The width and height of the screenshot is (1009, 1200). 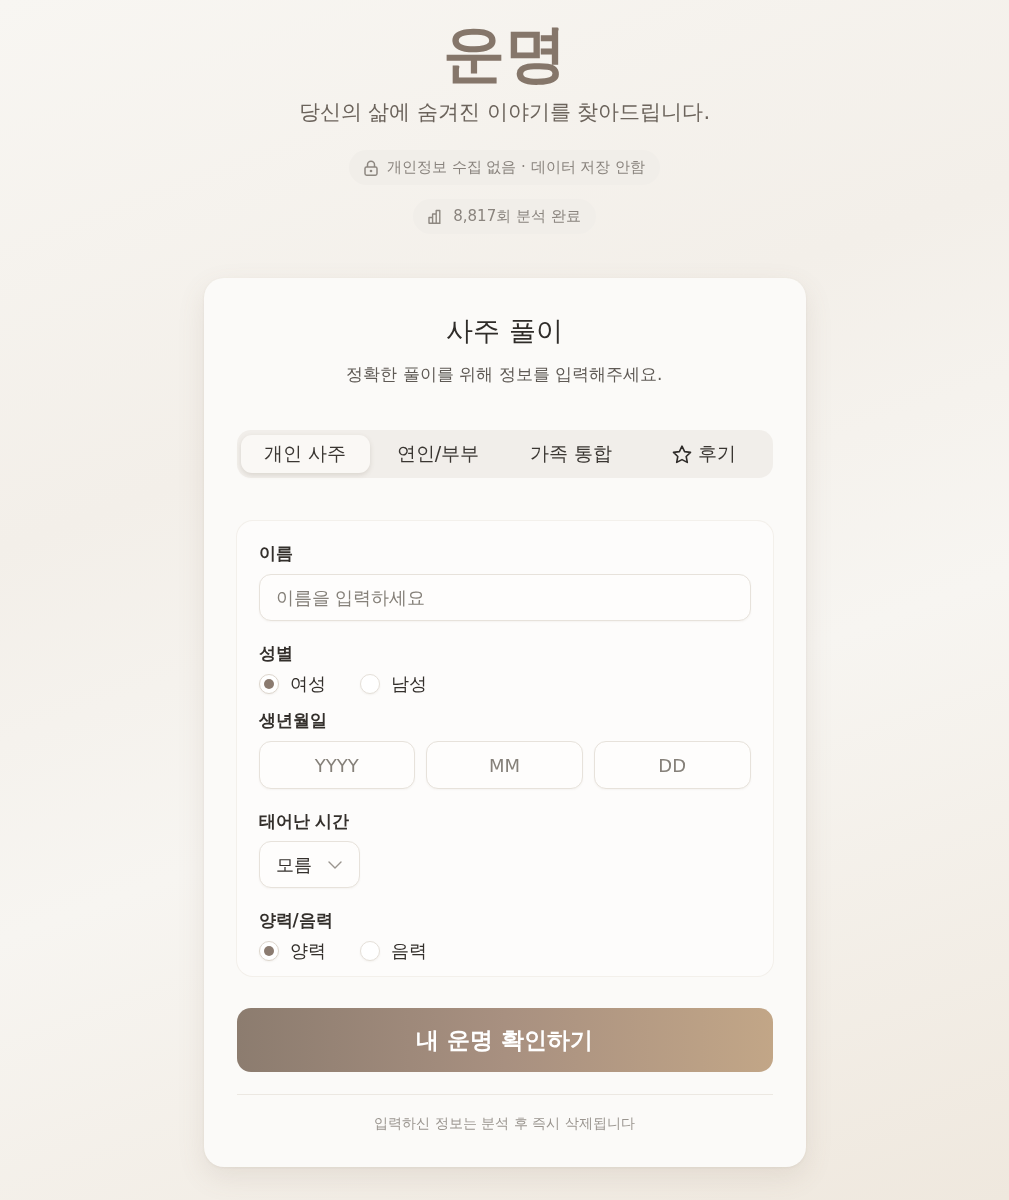 What do you see at coordinates (571, 454) in the screenshot?
I see `tab: 가족 통합` at bounding box center [571, 454].